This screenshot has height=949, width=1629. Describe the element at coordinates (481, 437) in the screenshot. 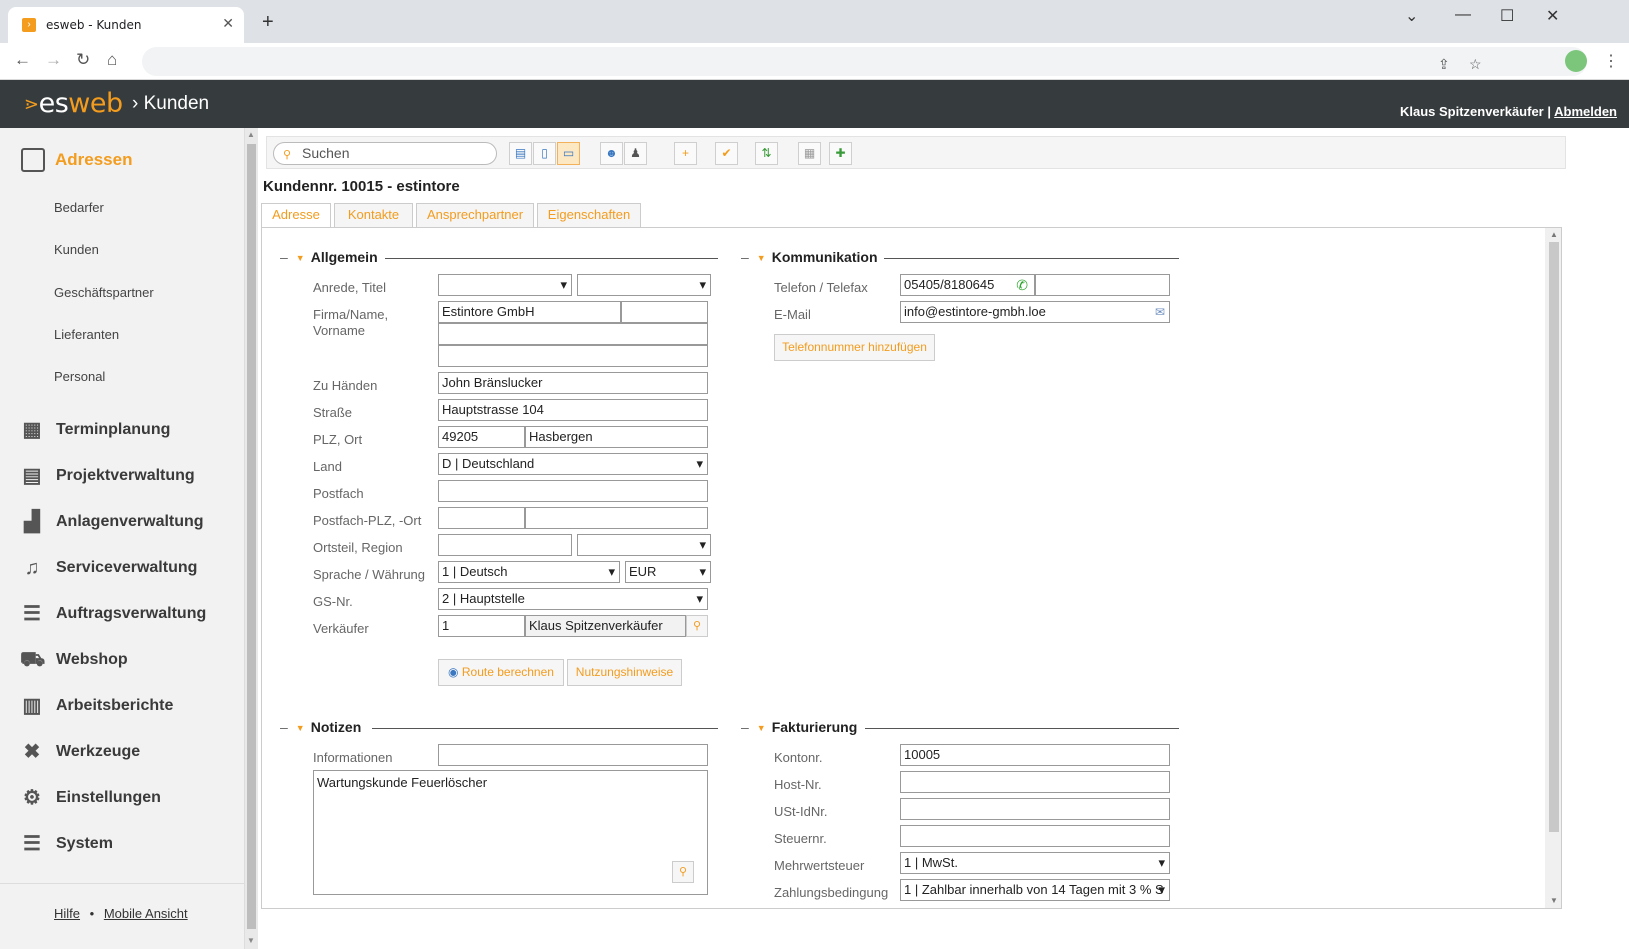

I see `plz-input: 49205` at that location.